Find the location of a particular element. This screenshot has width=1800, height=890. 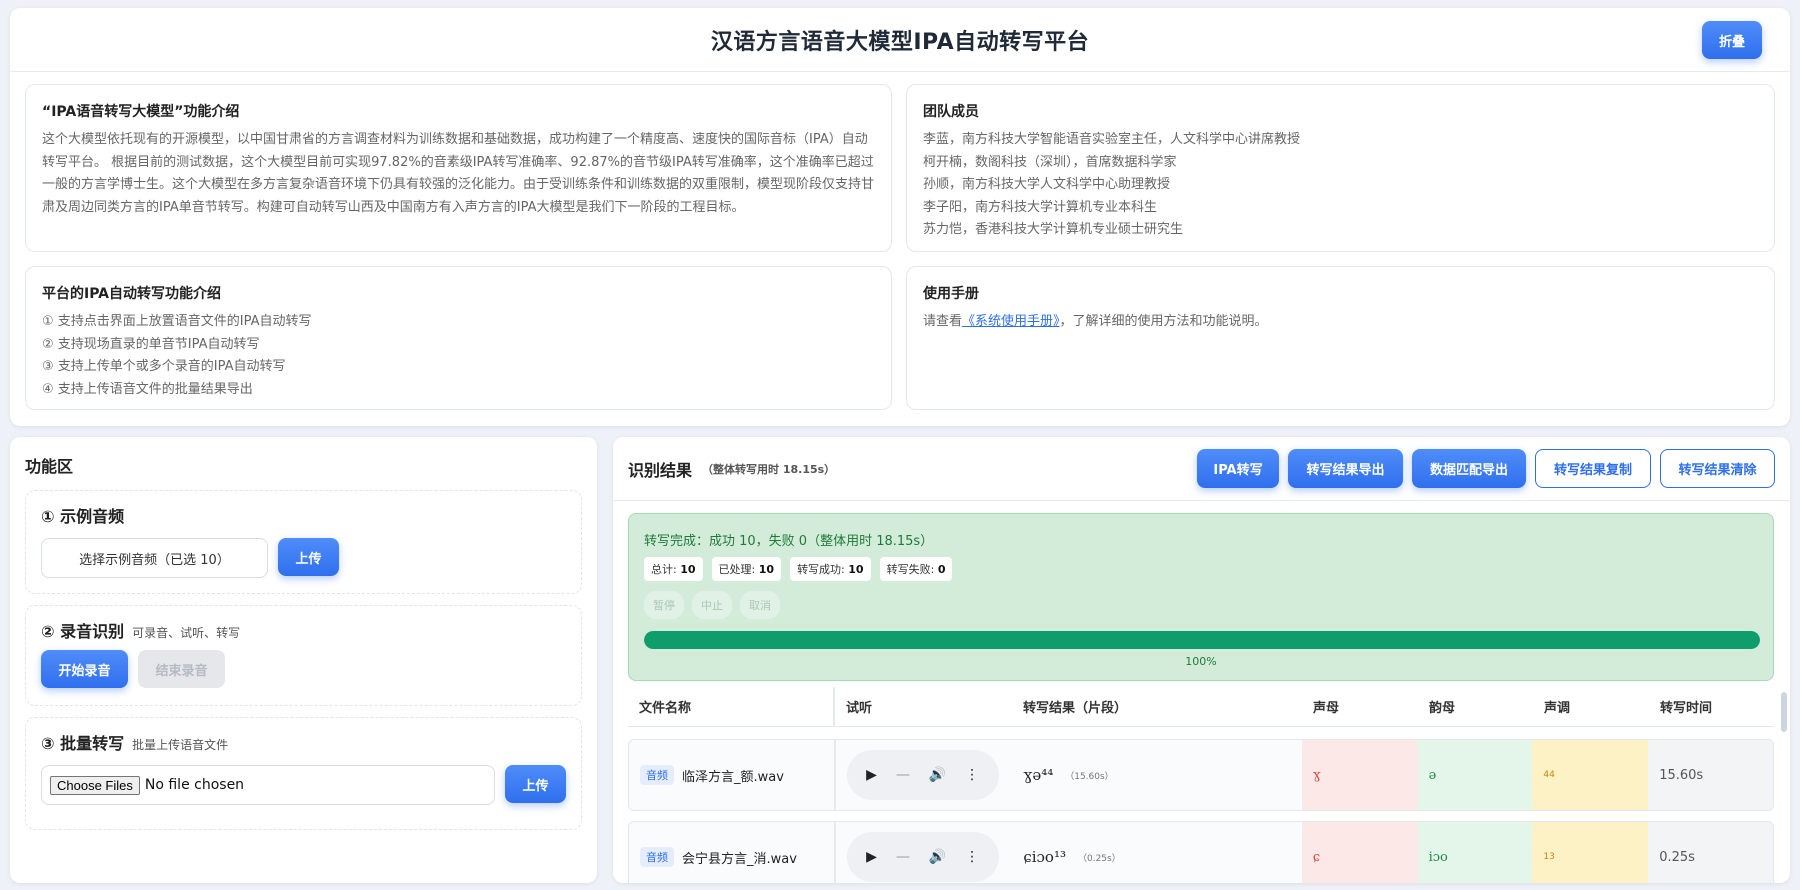

match-export-button: 数据匹配导出 is located at coordinates (1469, 468).